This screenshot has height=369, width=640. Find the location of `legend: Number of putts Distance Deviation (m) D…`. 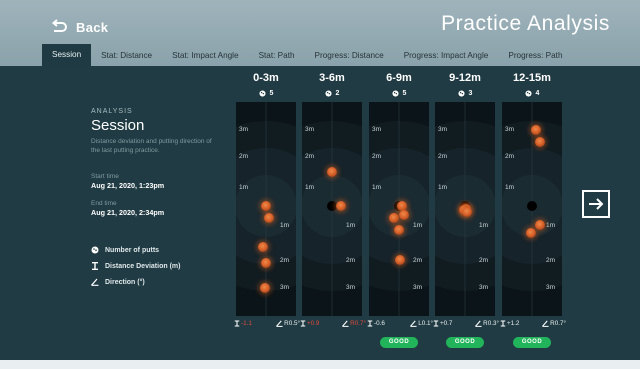

legend: Number of putts Distance Deviation (m) D… is located at coordinates (158, 266).